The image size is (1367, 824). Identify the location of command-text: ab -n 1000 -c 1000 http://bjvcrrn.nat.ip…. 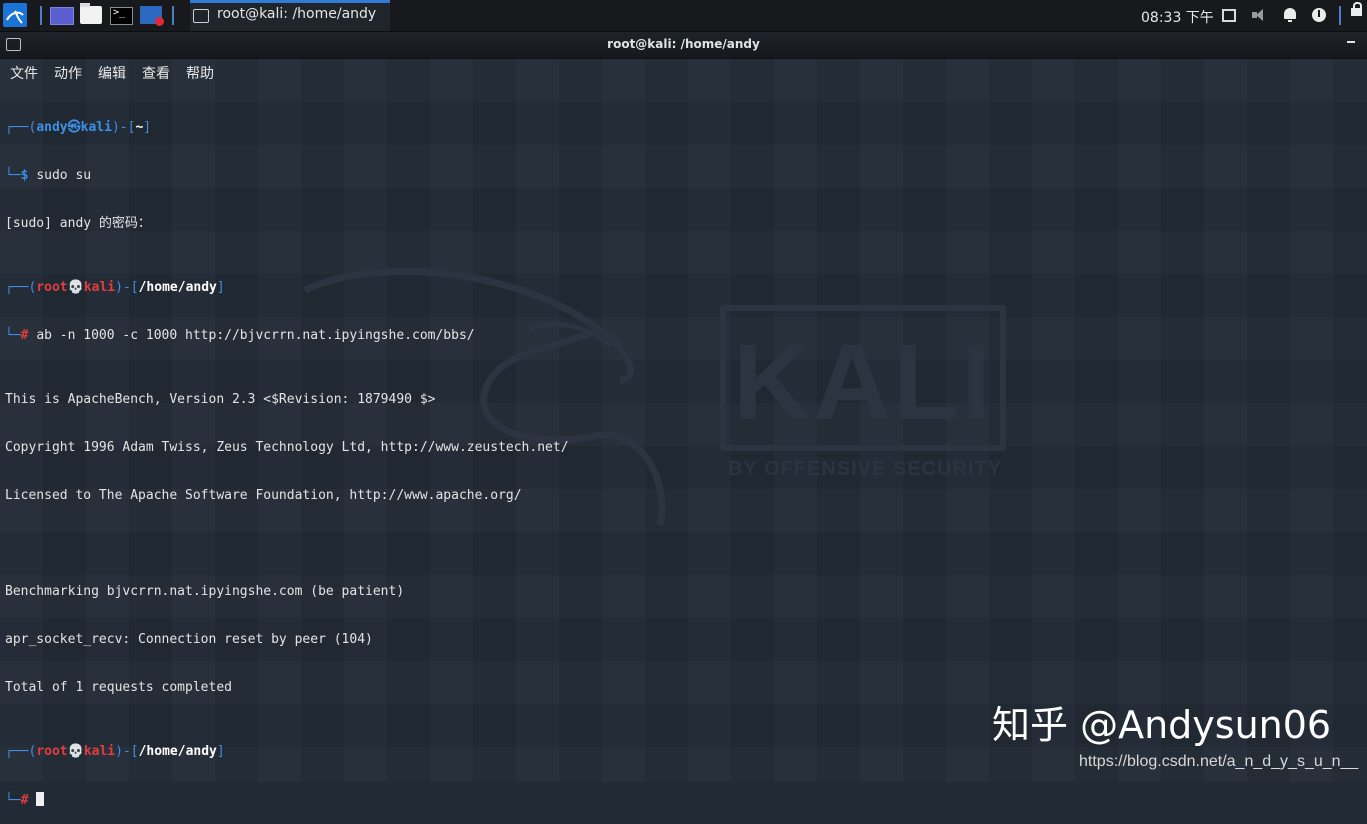
(255, 335).